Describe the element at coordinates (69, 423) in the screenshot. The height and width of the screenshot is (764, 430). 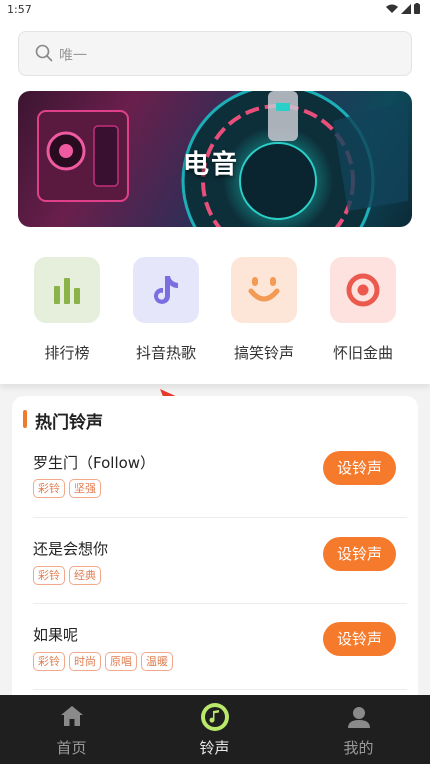
I see `hot-ringtones-title: 热门铃声` at that location.